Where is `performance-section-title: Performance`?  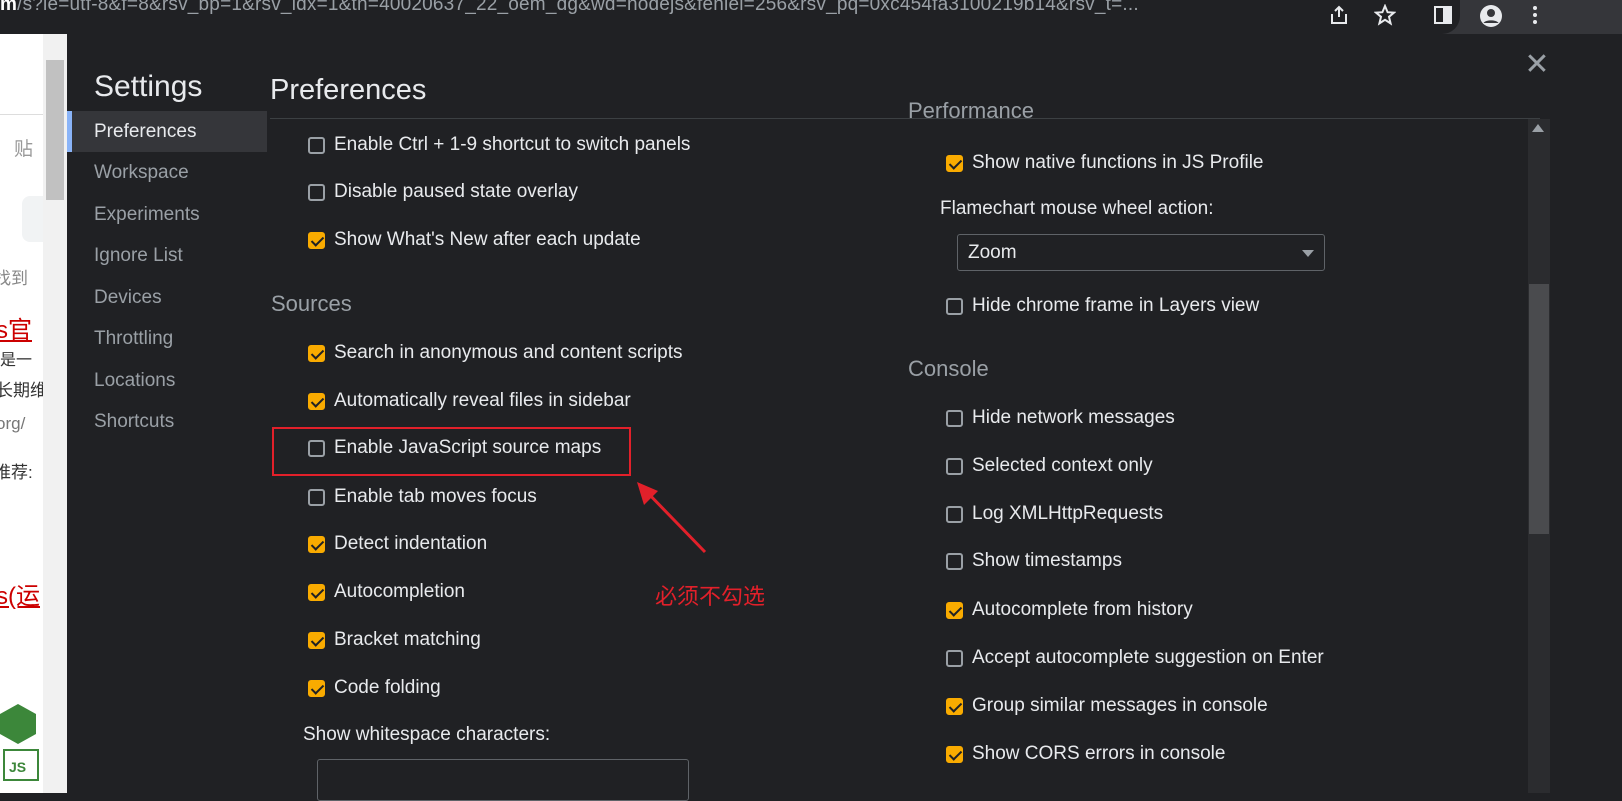 performance-section-title: Performance is located at coordinates (971, 110).